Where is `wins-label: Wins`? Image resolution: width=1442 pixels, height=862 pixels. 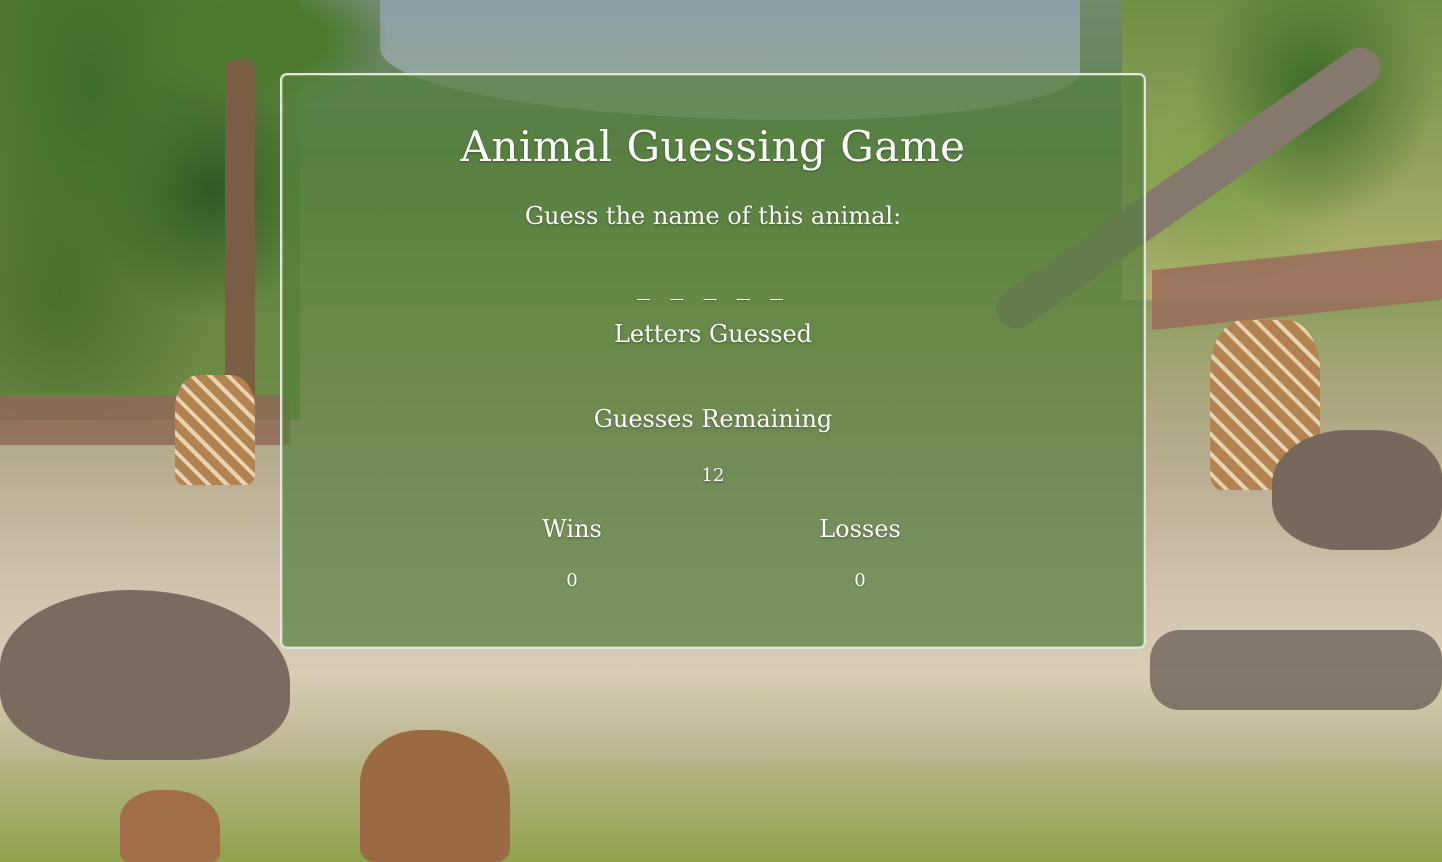 wins-label: Wins is located at coordinates (572, 529).